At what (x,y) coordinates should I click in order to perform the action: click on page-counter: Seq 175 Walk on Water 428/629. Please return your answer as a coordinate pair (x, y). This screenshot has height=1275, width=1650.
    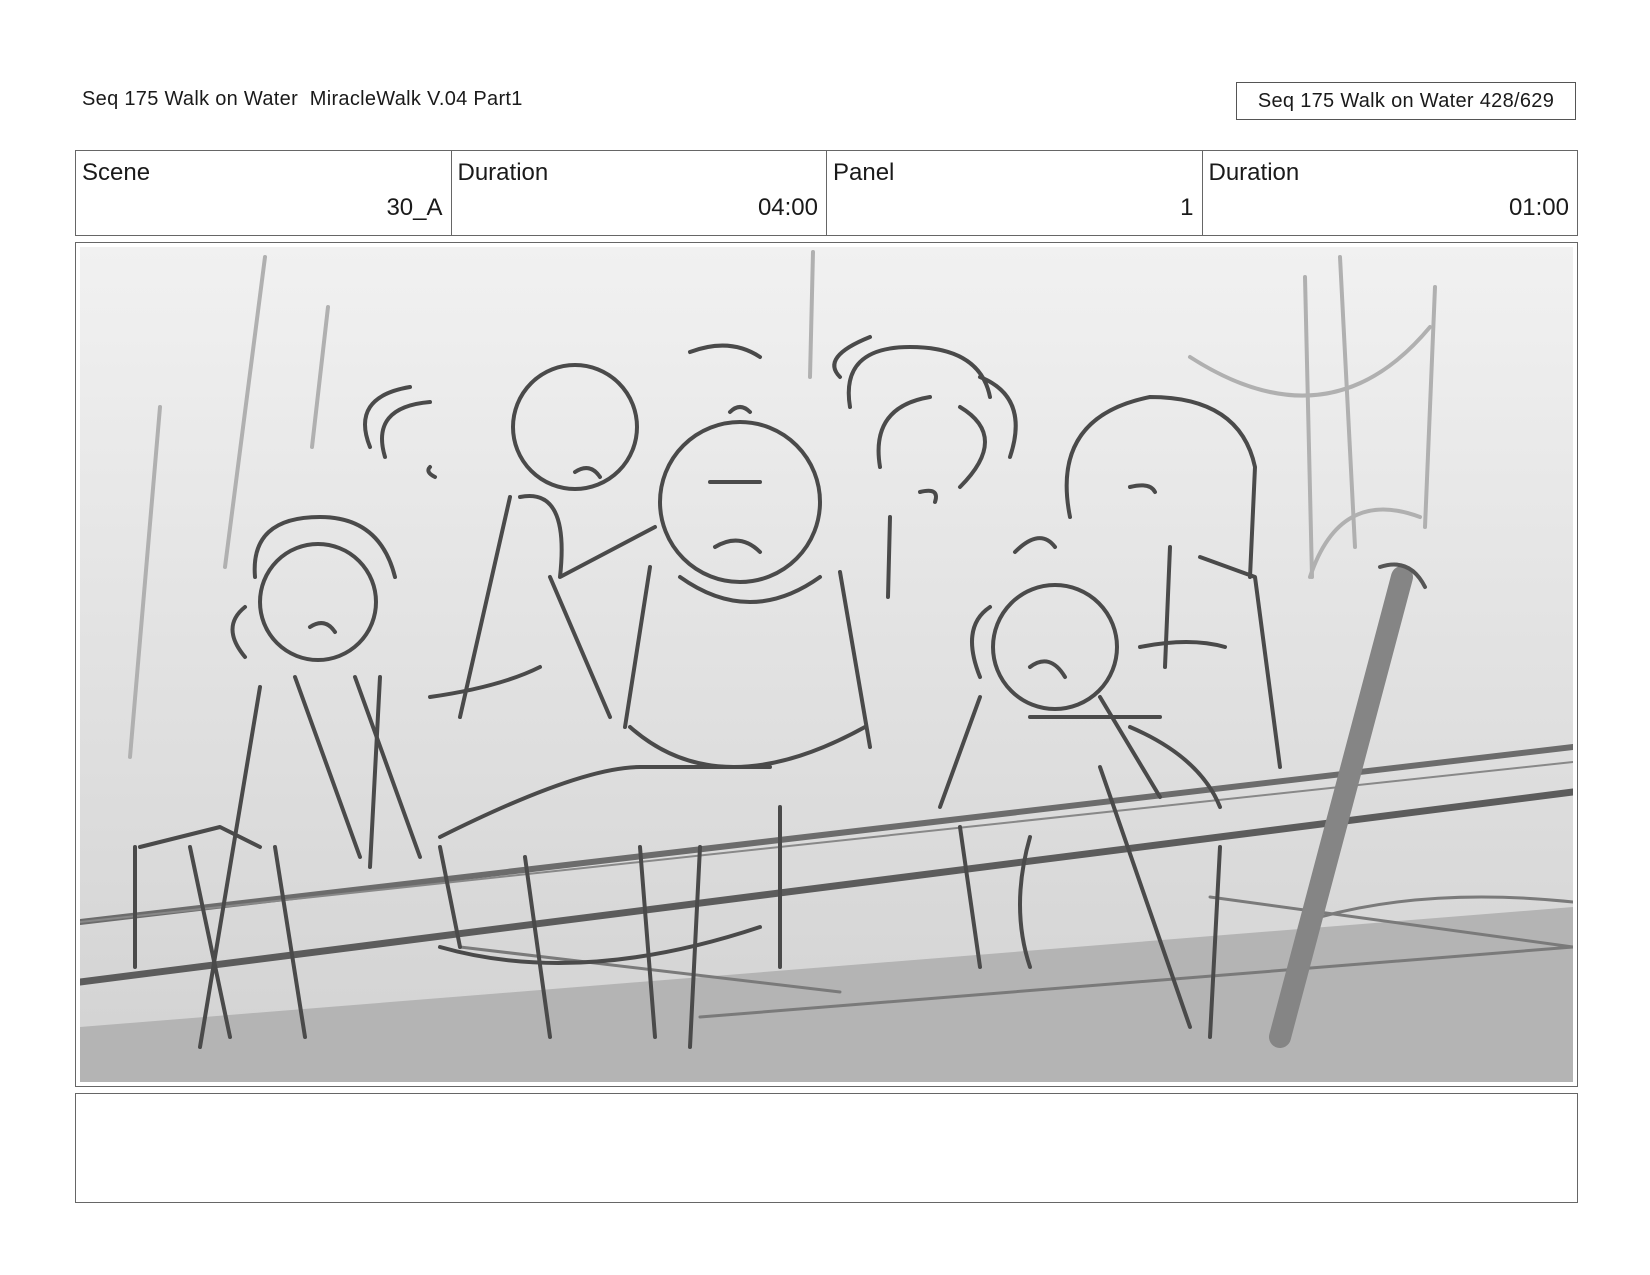
    Looking at the image, I should click on (1406, 101).